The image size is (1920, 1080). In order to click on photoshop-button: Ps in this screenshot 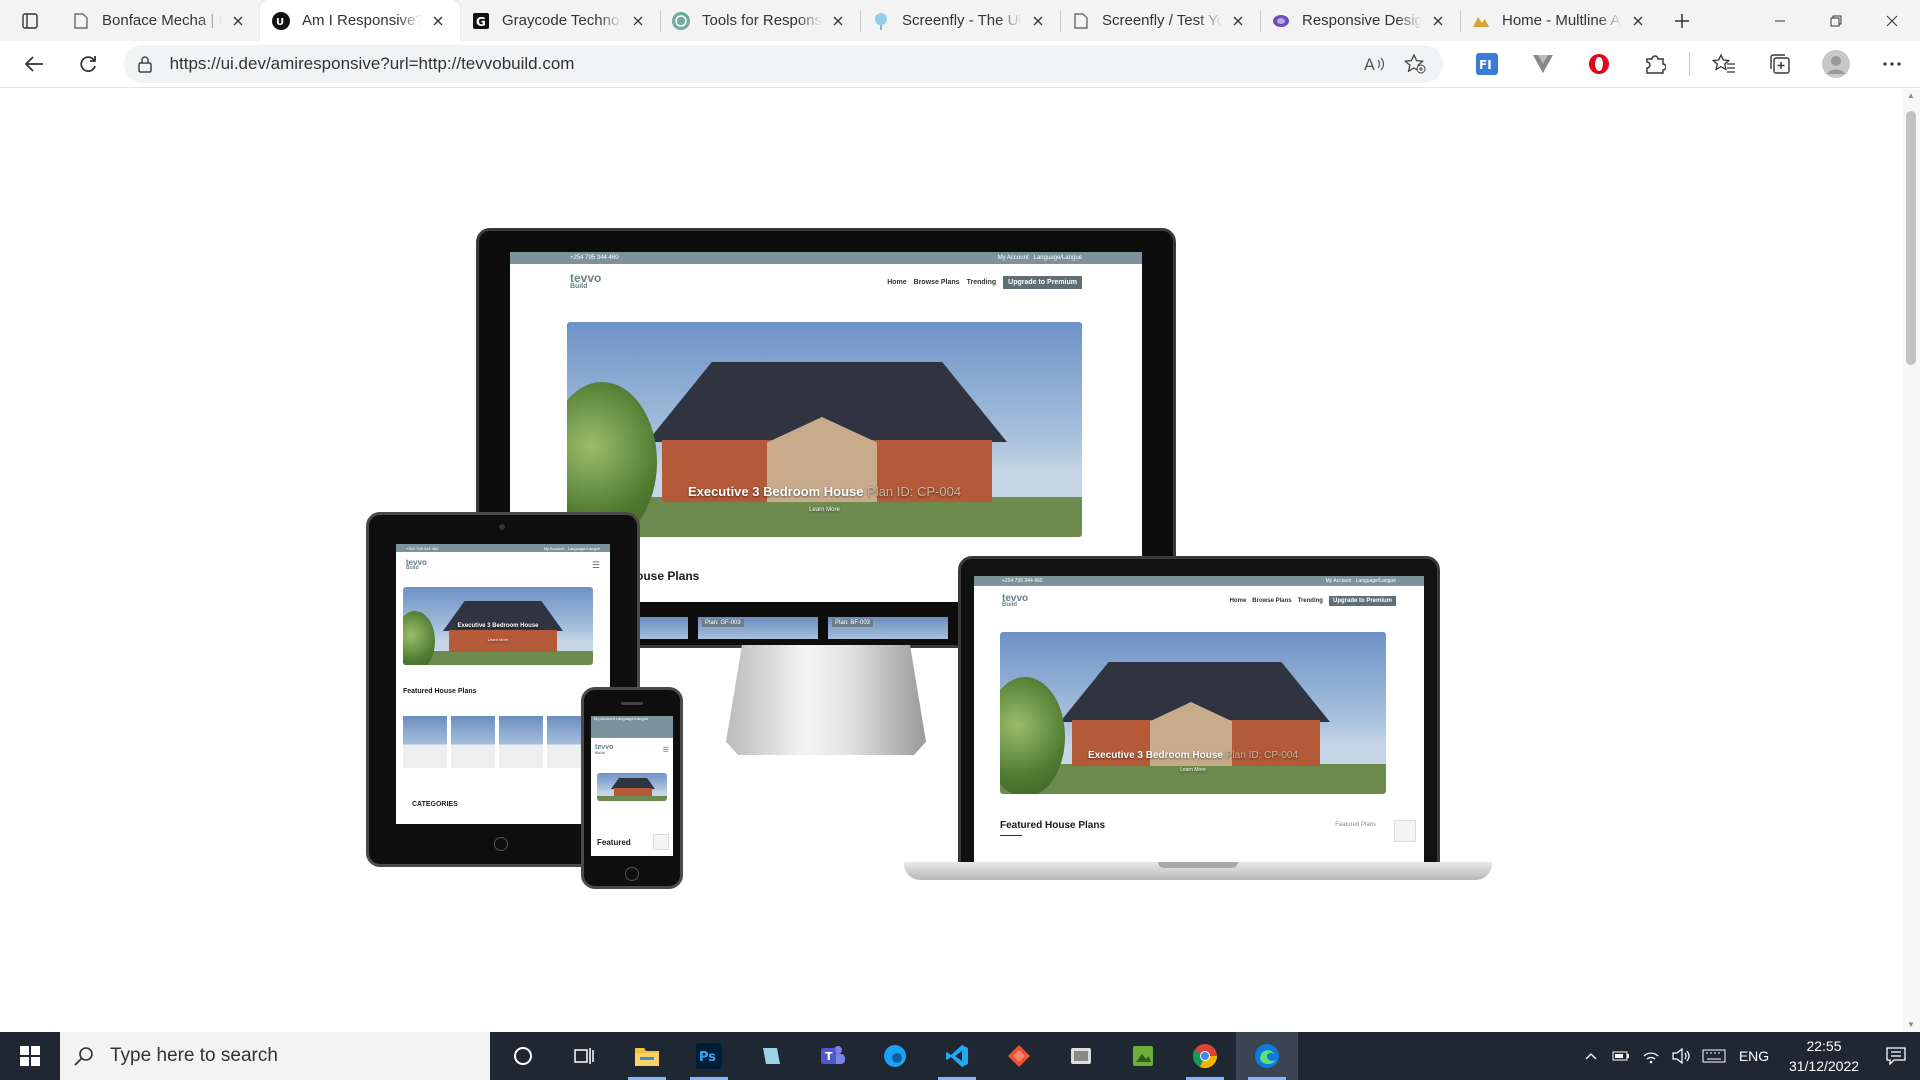, I will do `click(709, 1056)`.